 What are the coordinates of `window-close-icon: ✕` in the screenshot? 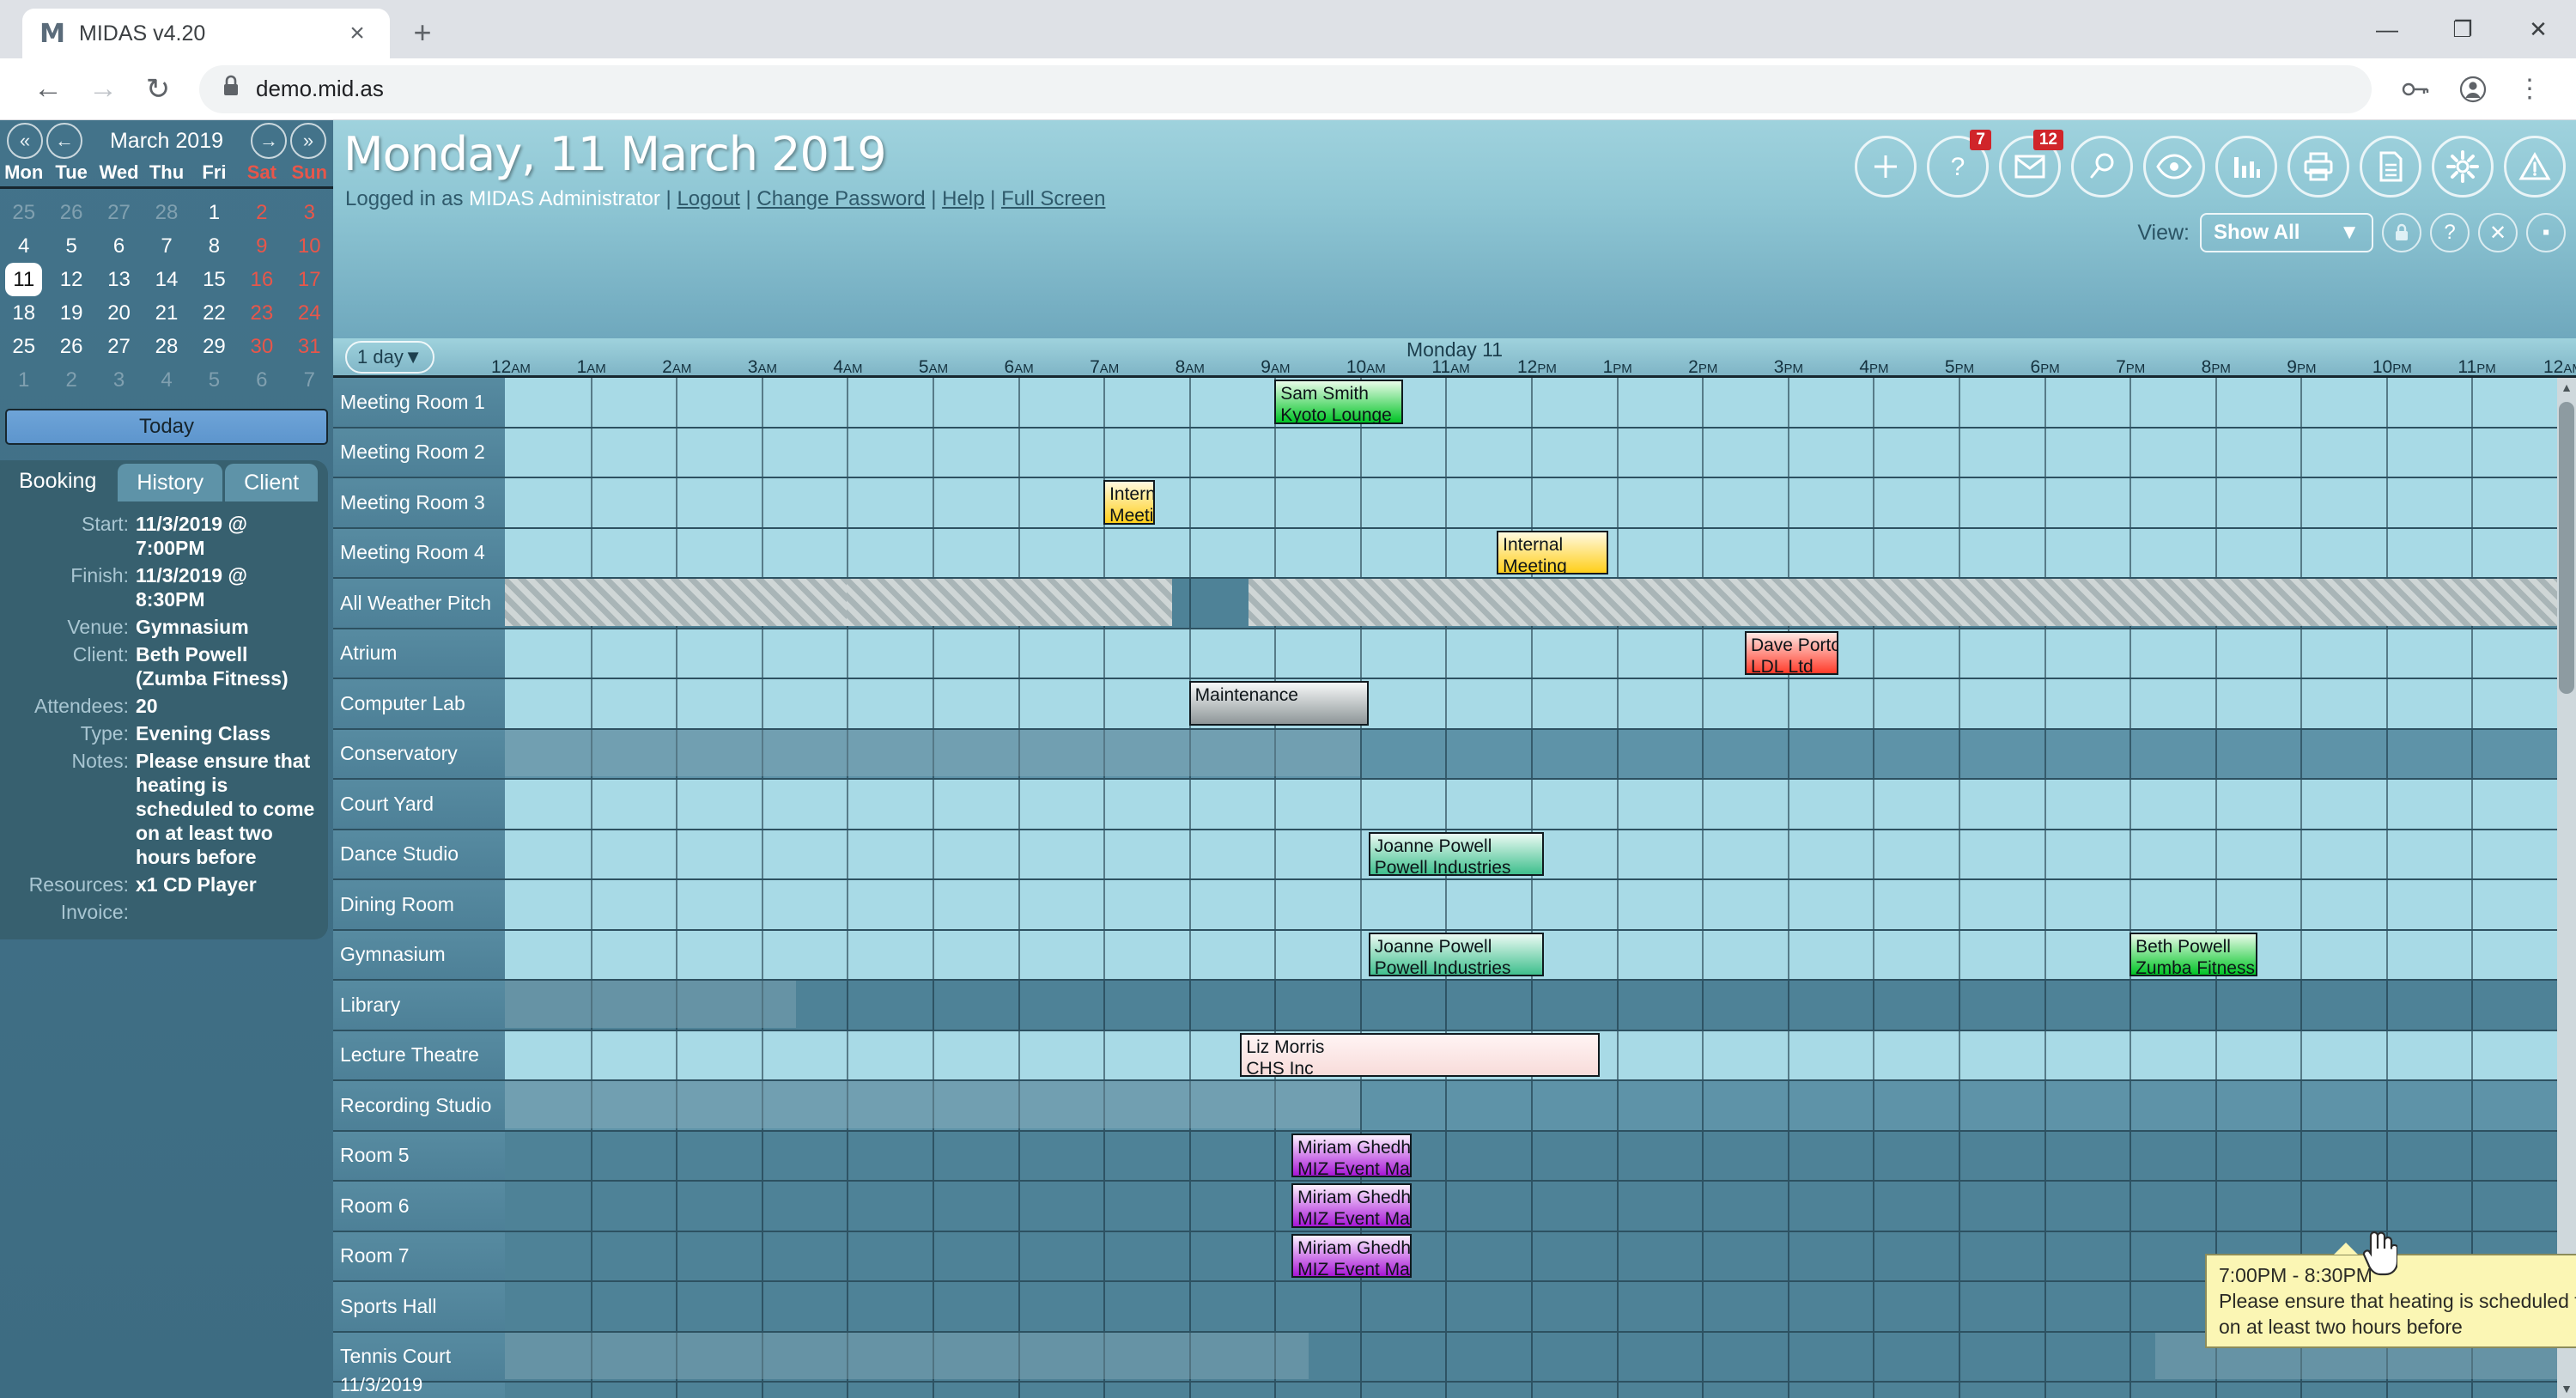 It's located at (2538, 29).